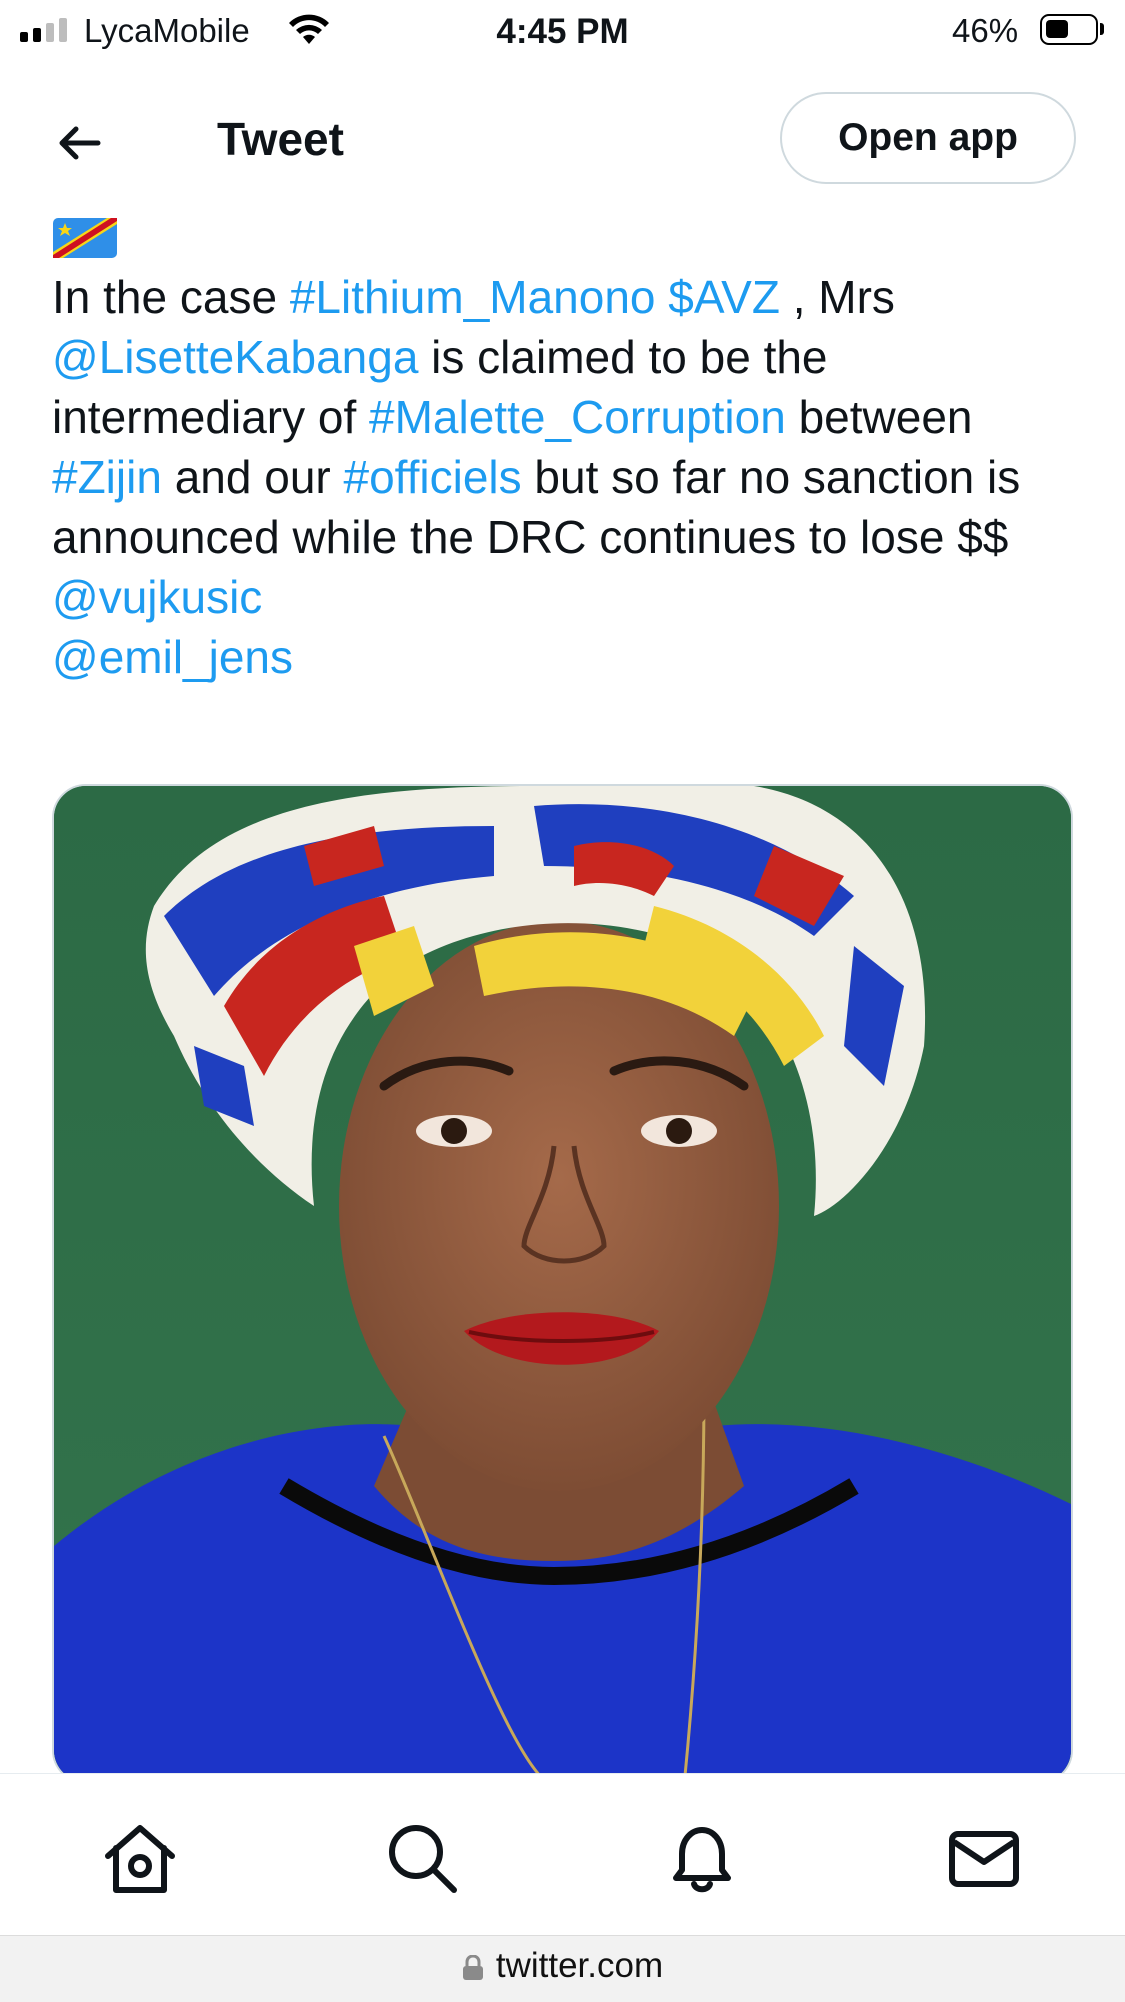 The height and width of the screenshot is (2002, 1125). What do you see at coordinates (235, 357) in the screenshot?
I see `mention-link: @LisetteKabanga` at bounding box center [235, 357].